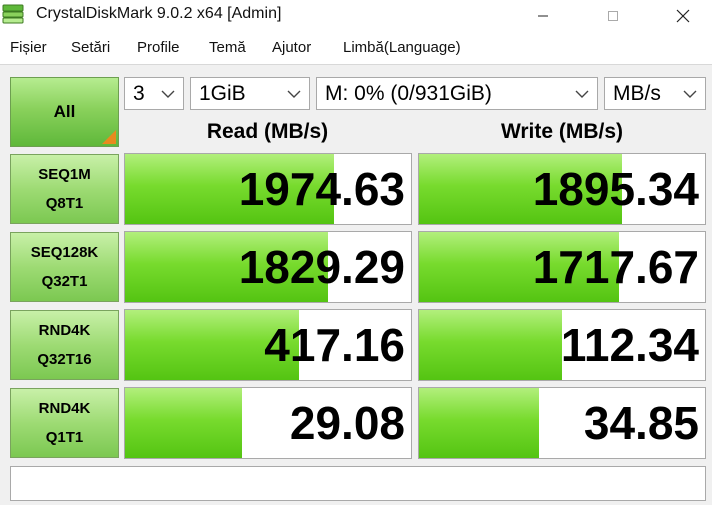  What do you see at coordinates (562, 423) in the screenshot?
I see `write-result-cell: 34.85` at bounding box center [562, 423].